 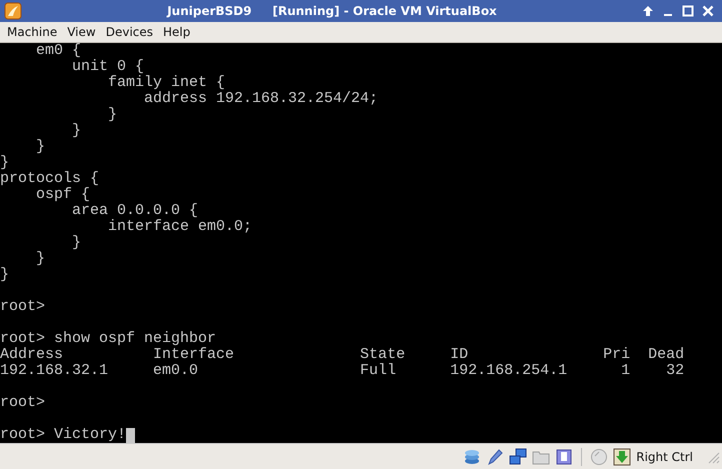 What do you see at coordinates (708, 11) in the screenshot?
I see `close-icon` at bounding box center [708, 11].